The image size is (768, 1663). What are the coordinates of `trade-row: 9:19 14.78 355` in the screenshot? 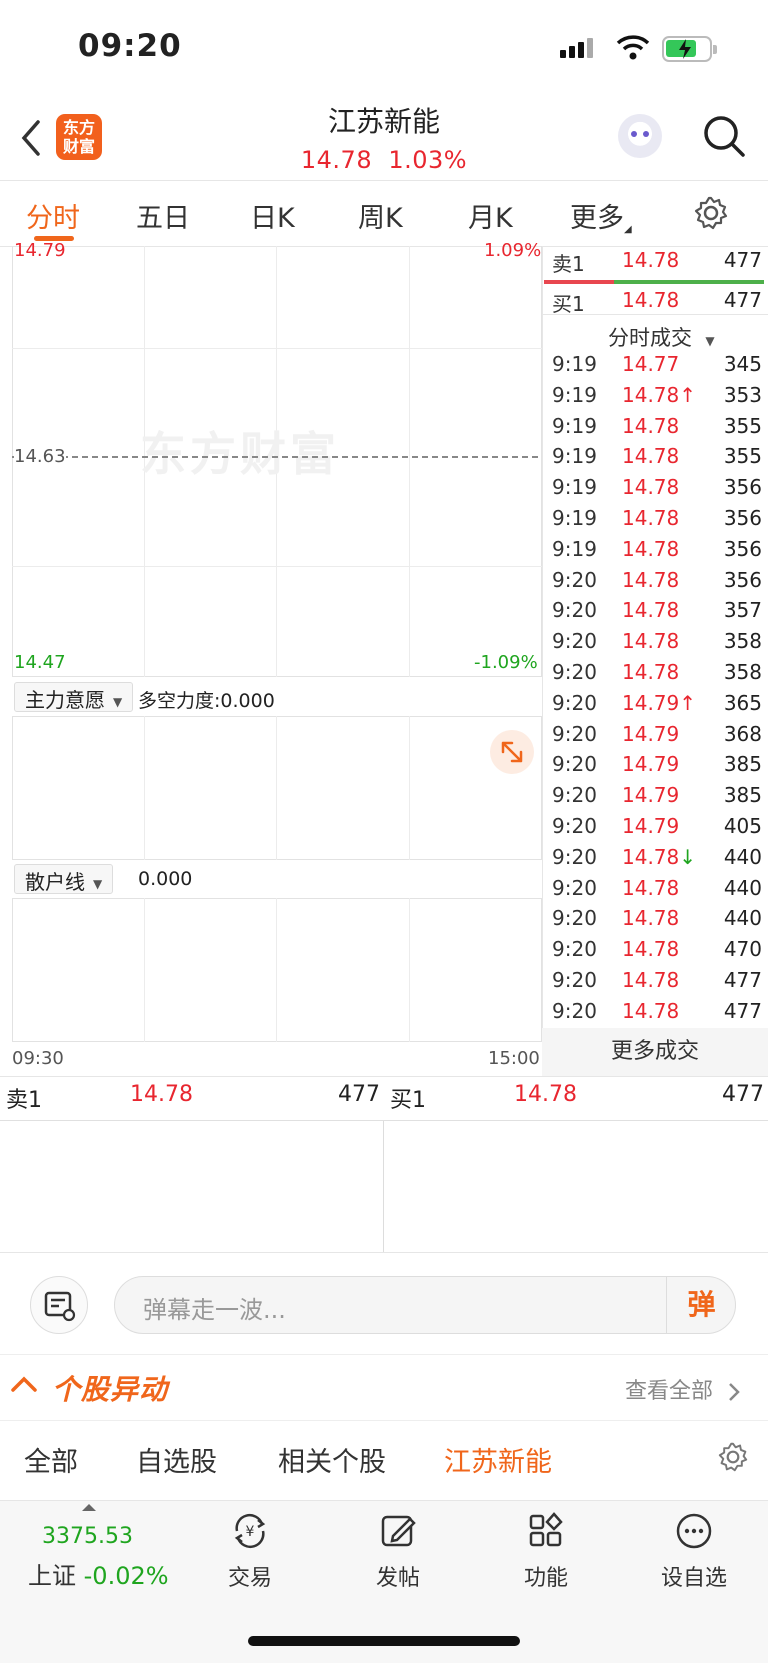 It's located at (655, 429).